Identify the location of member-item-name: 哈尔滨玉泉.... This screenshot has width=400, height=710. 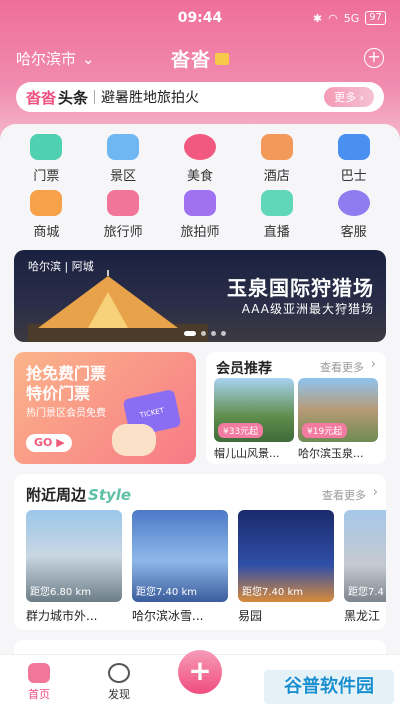
(331, 453).